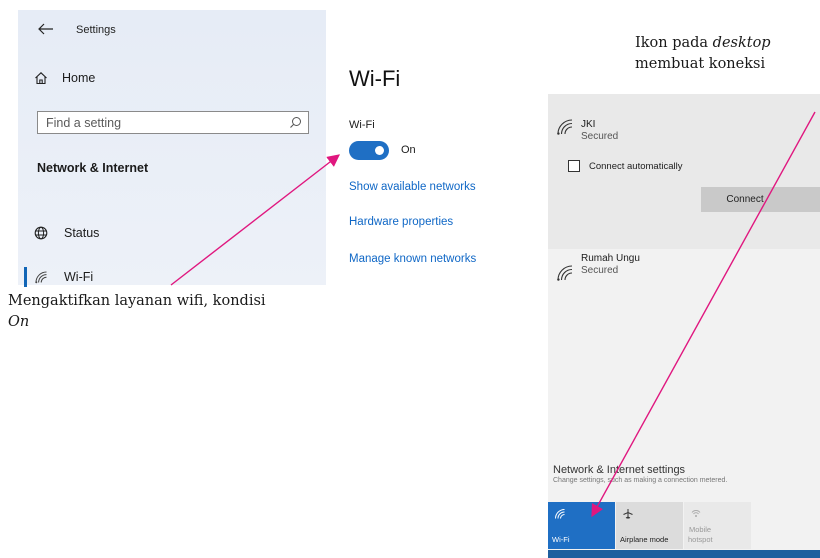 The image size is (820, 558). I want to click on search-field, so click(173, 122).